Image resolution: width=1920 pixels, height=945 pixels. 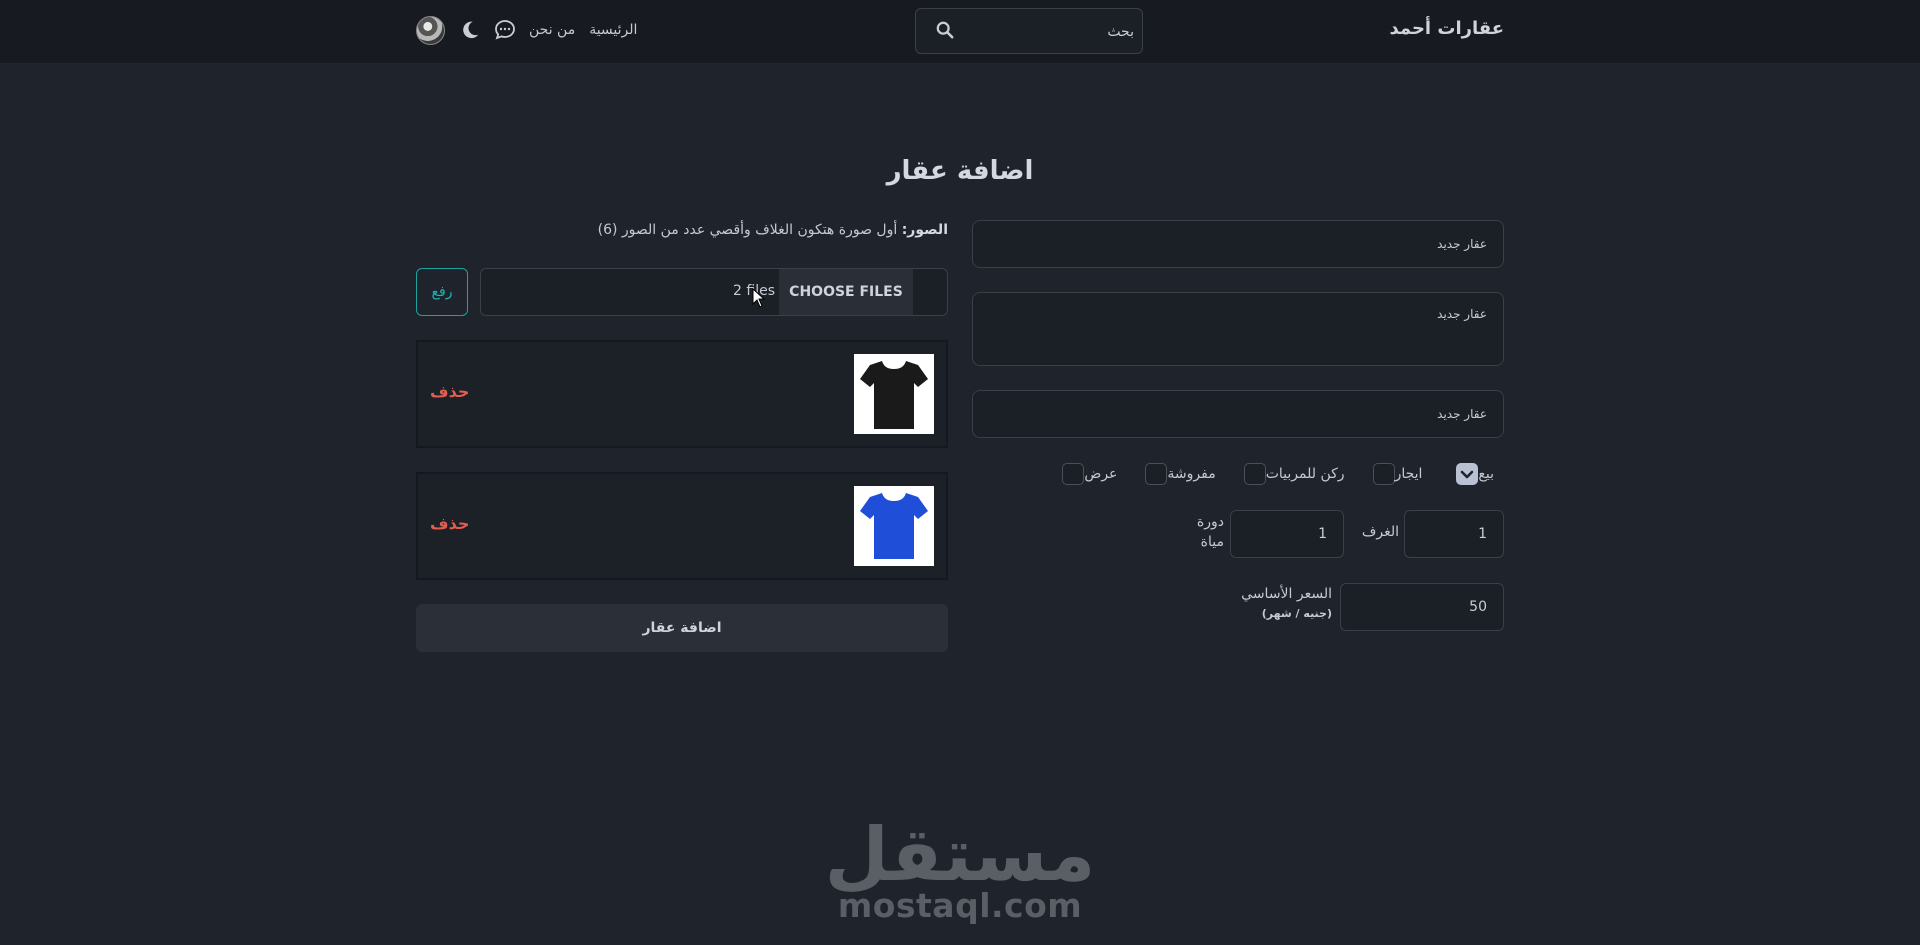 What do you see at coordinates (1238, 329) in the screenshot?
I see `property-description-field: عقار جديد` at bounding box center [1238, 329].